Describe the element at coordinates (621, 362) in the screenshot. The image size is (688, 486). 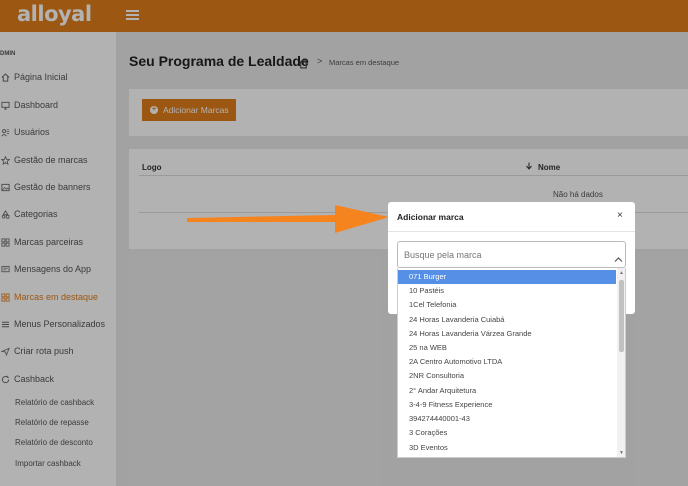
I see `scrollbar: ▲ ▼` at that location.